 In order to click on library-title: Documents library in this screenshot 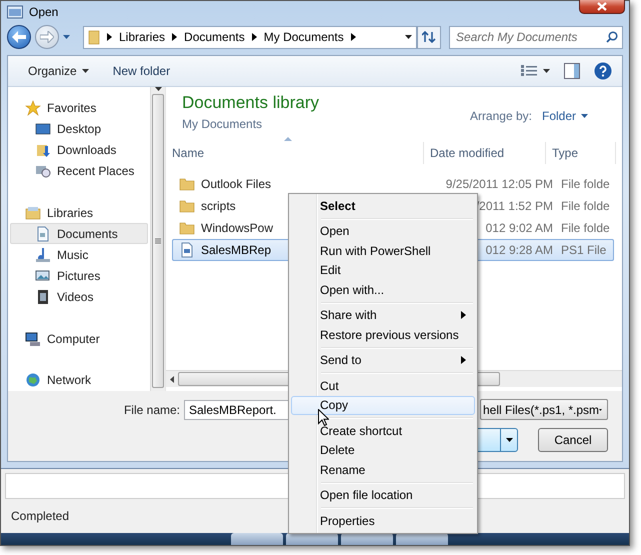, I will do `click(251, 103)`.